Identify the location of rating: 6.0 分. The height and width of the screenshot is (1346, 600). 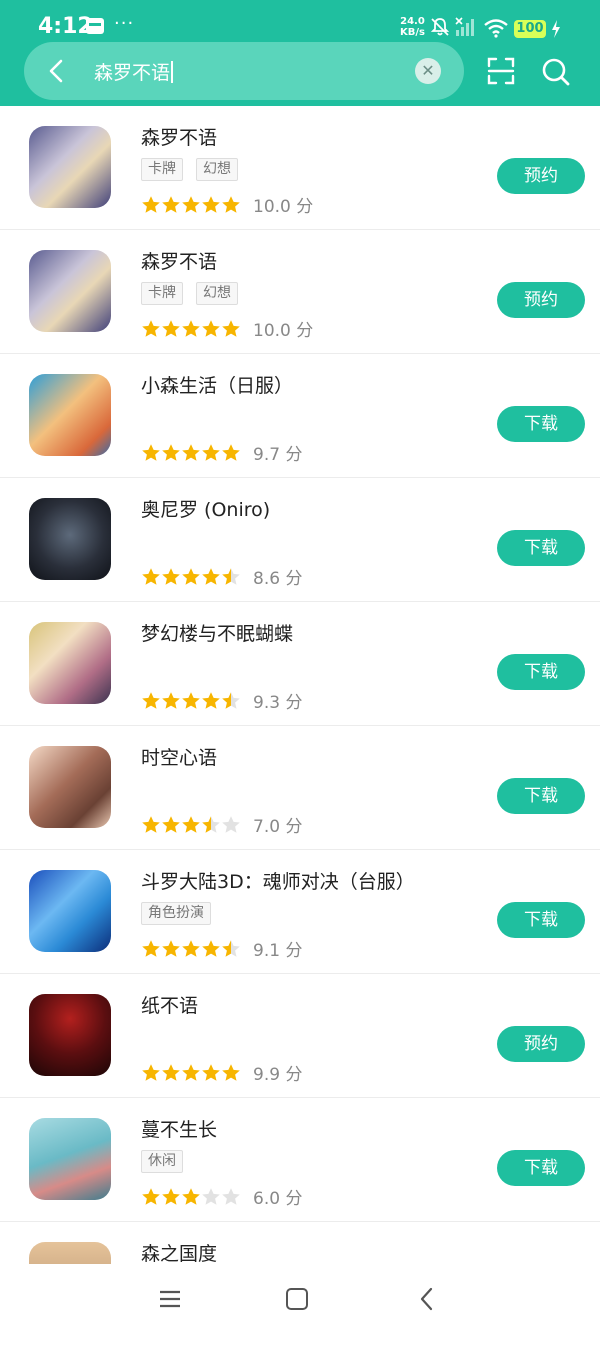
(221, 1196).